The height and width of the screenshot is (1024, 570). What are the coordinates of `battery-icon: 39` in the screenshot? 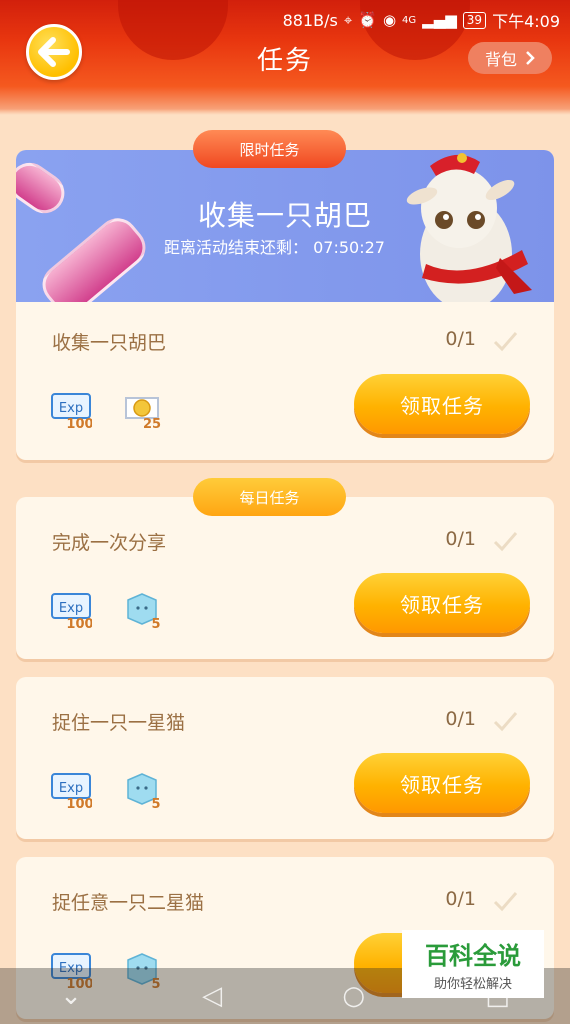 It's located at (474, 20).